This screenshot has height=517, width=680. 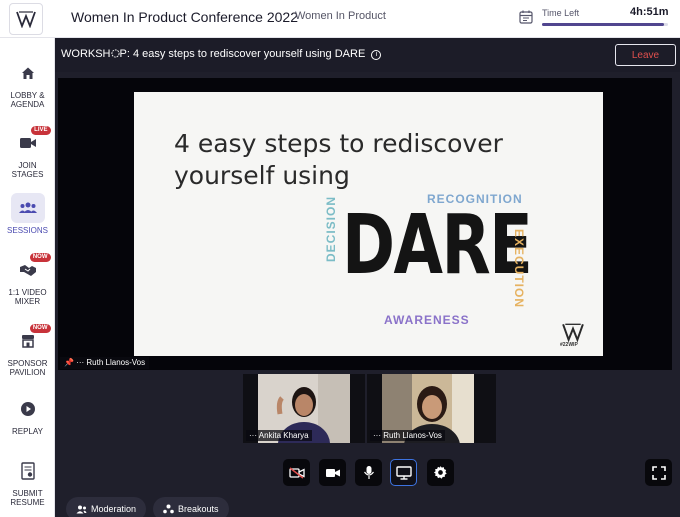 I want to click on fullscreen-icon, so click(x=658, y=472).